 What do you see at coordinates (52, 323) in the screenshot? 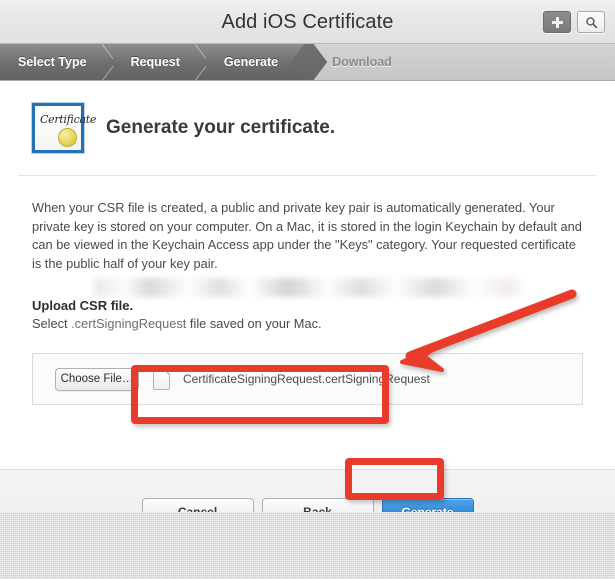
I see `upload-subtitle-prefix: Select` at bounding box center [52, 323].